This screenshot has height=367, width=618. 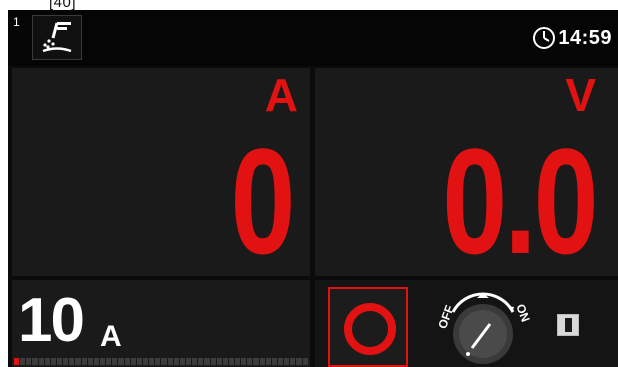 What do you see at coordinates (520, 201) in the screenshot?
I see `voltage-readout: 0.0` at bounding box center [520, 201].